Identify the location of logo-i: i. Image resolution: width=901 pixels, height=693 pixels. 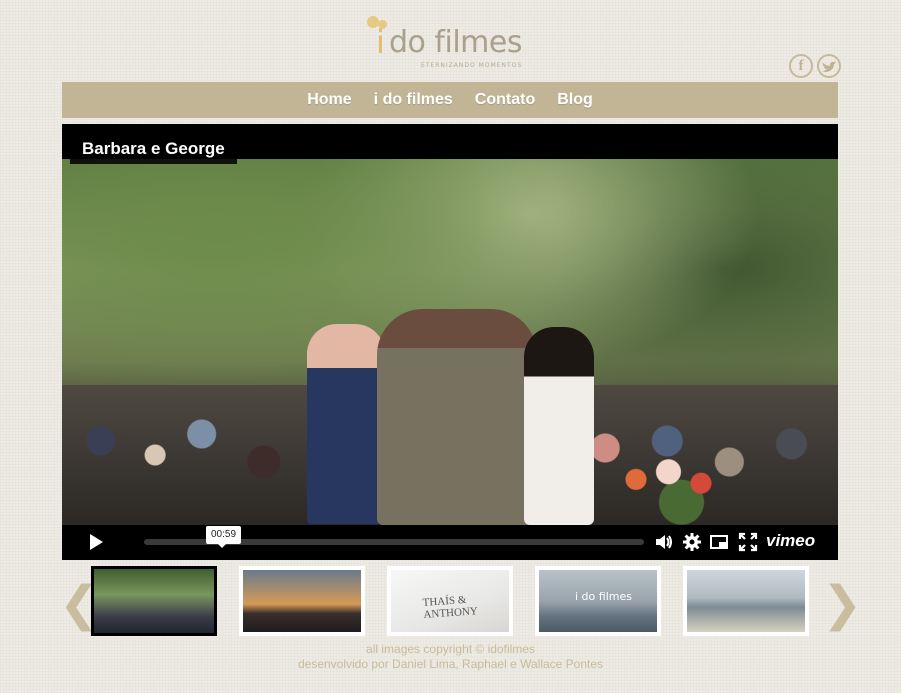
(380, 42).